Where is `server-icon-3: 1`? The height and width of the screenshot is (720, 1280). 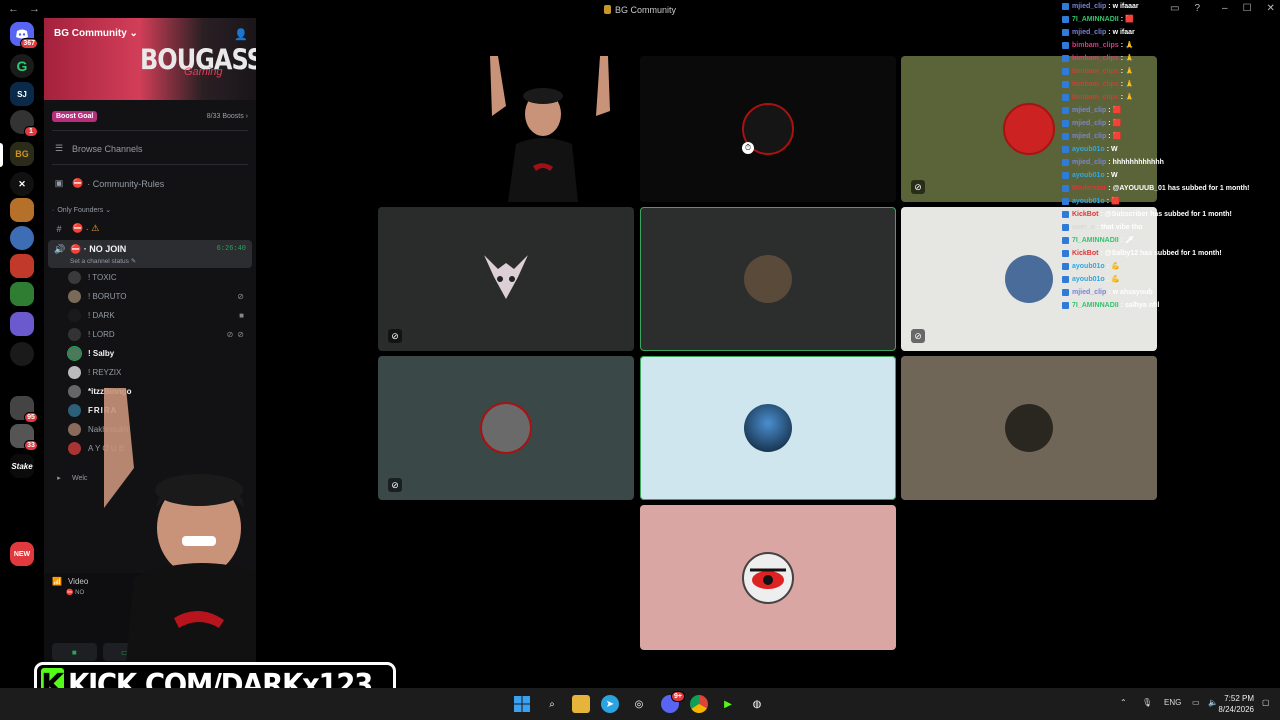 server-icon-3: 1 is located at coordinates (24, 123).